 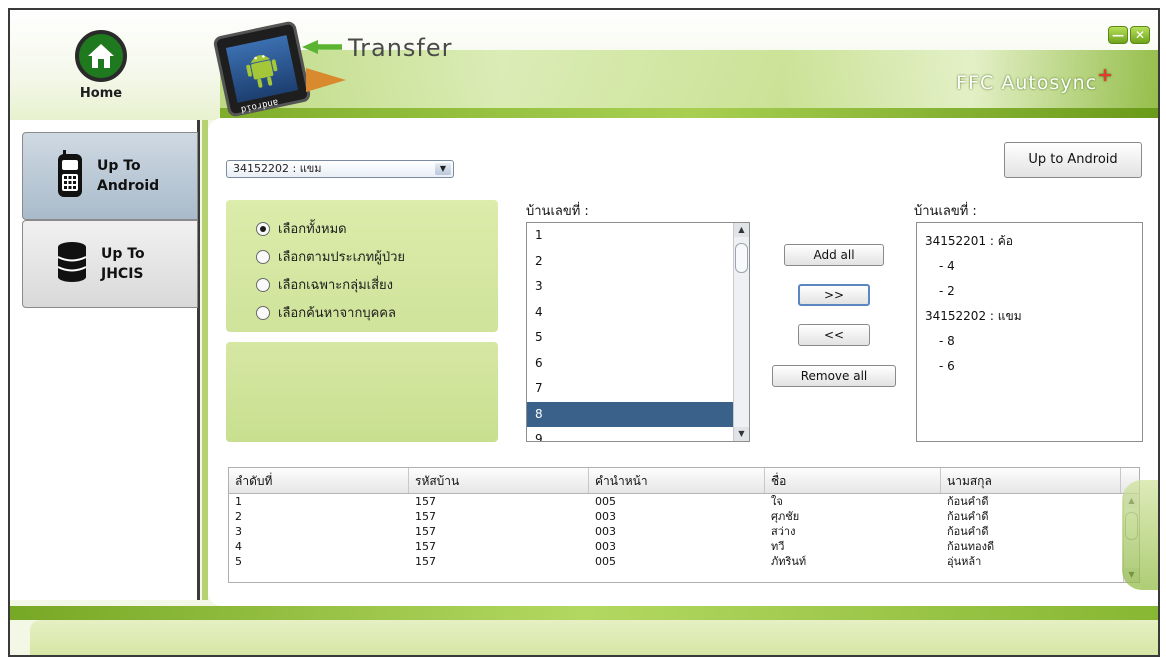 I want to click on radio-search-person: เลือกค้นหาจากบุคคล, so click(x=326, y=312).